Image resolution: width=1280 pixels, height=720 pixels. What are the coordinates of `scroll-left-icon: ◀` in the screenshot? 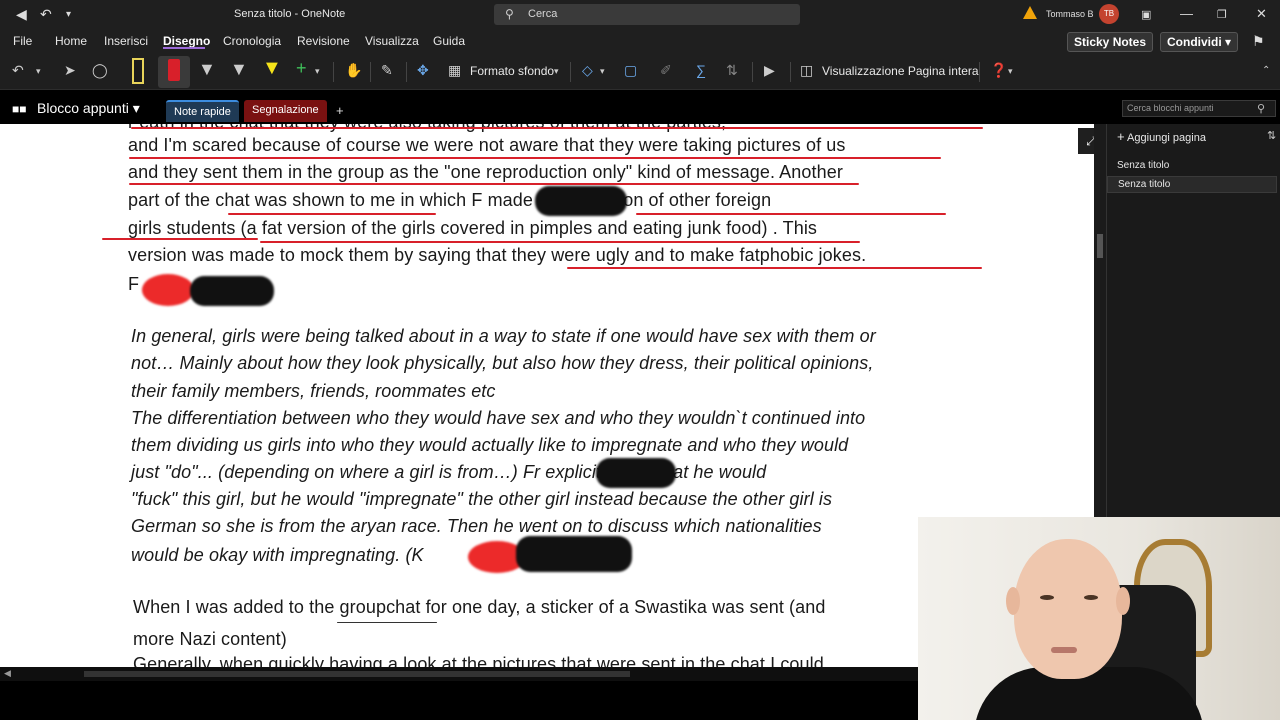 It's located at (7, 673).